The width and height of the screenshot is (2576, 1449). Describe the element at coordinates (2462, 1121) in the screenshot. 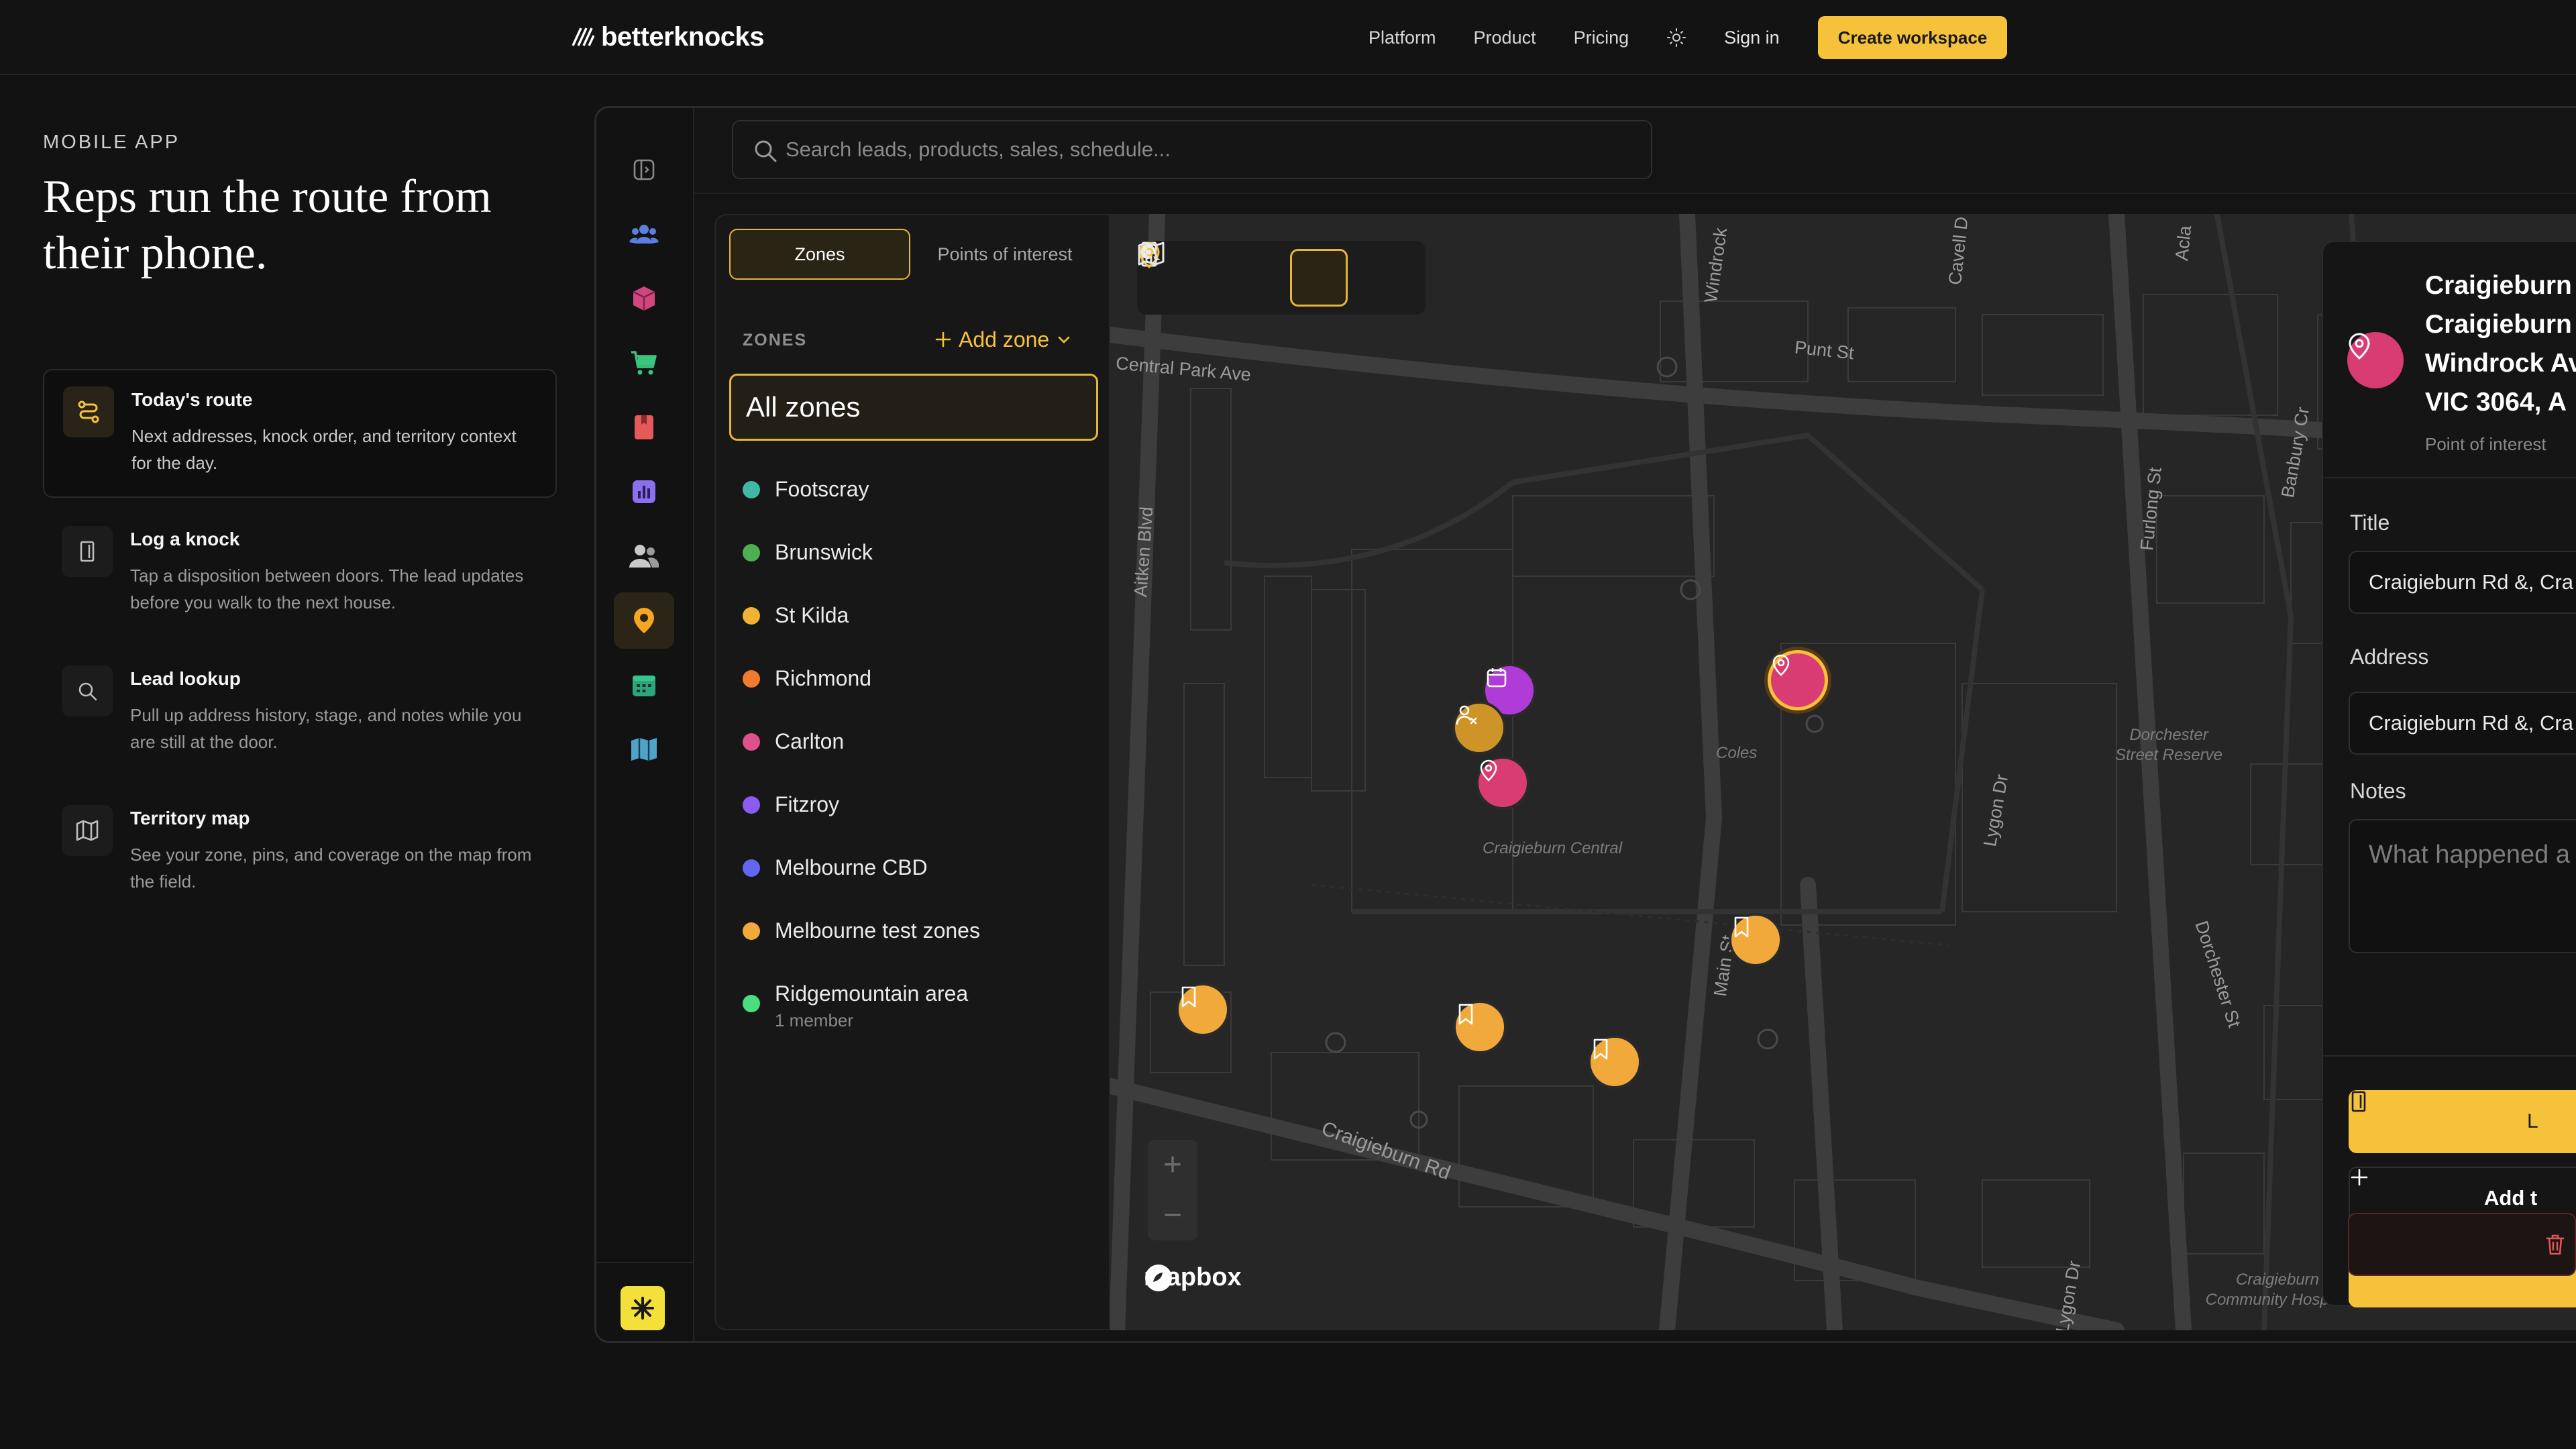

I see `log-knock-button: L` at that location.